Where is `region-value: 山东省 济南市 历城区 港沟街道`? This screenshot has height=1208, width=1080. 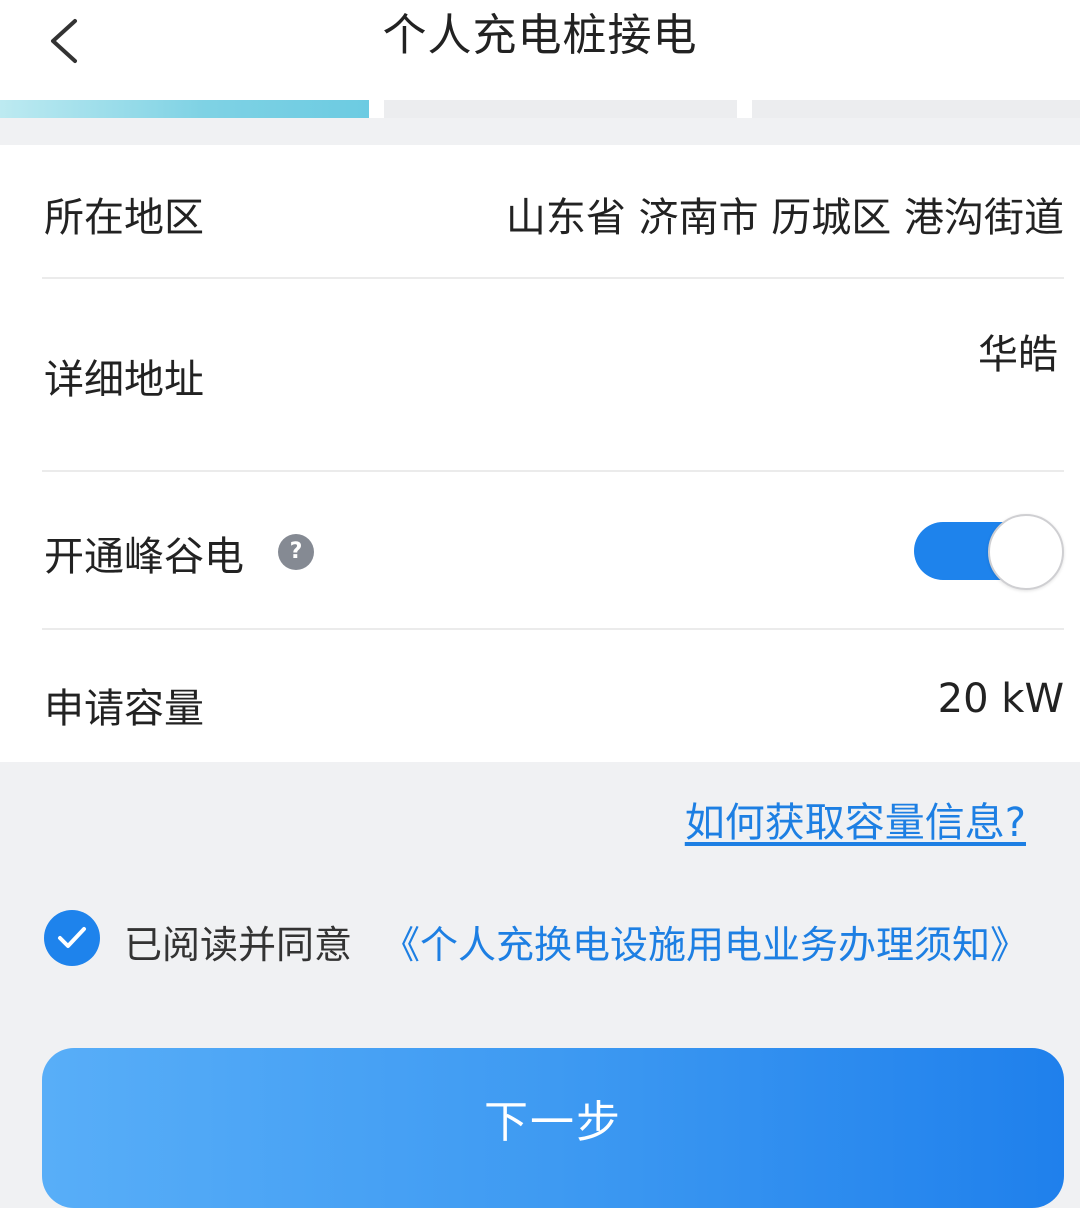 region-value: 山东省 济南市 历城区 港沟街道 is located at coordinates (785, 214).